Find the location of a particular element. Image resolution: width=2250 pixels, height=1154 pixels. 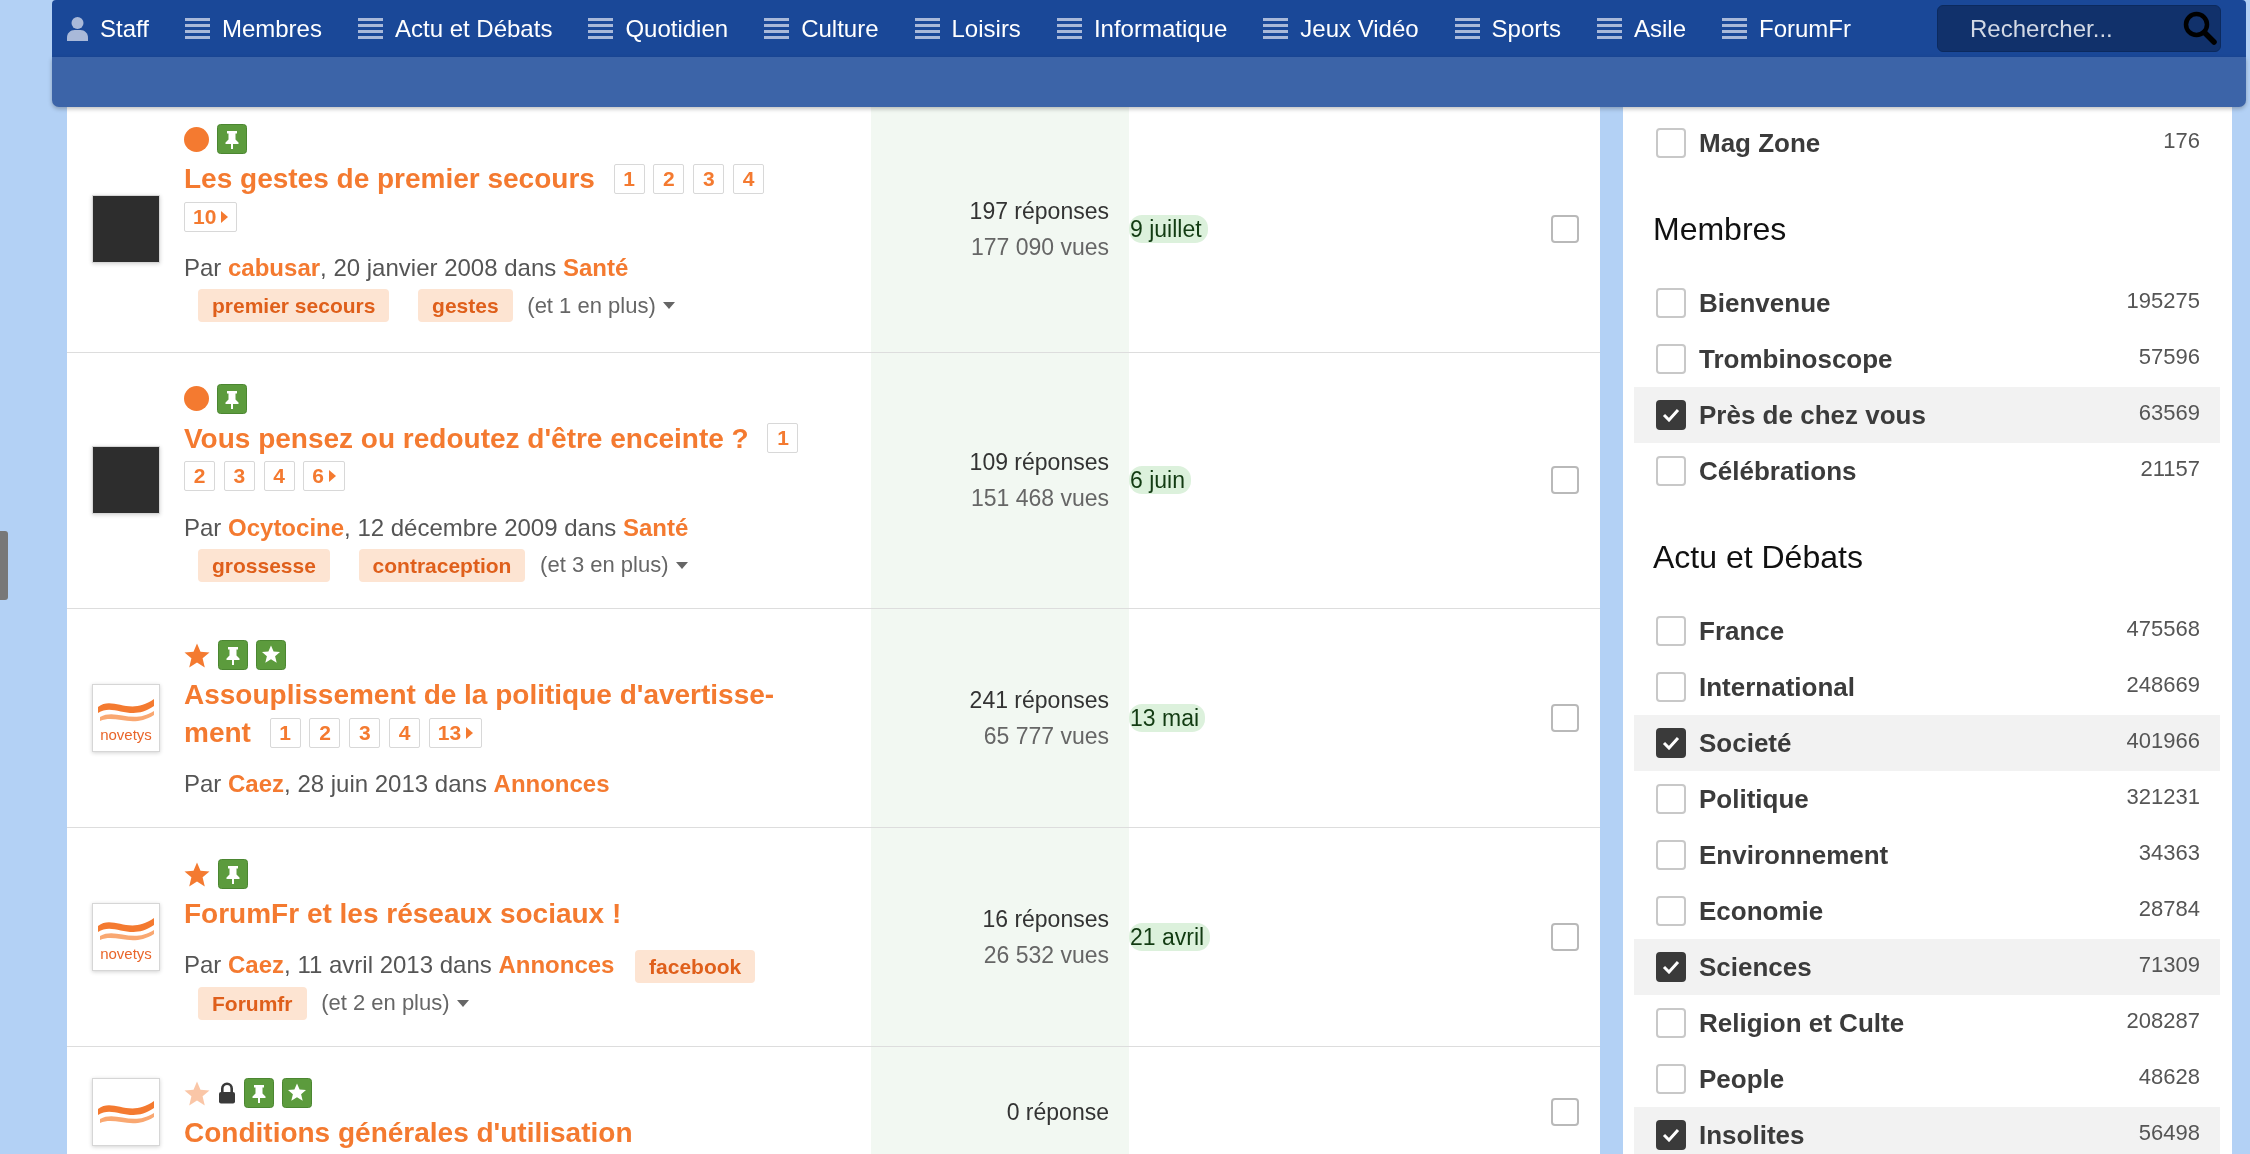

last-post-date: 13 mai is located at coordinates (1167, 718).